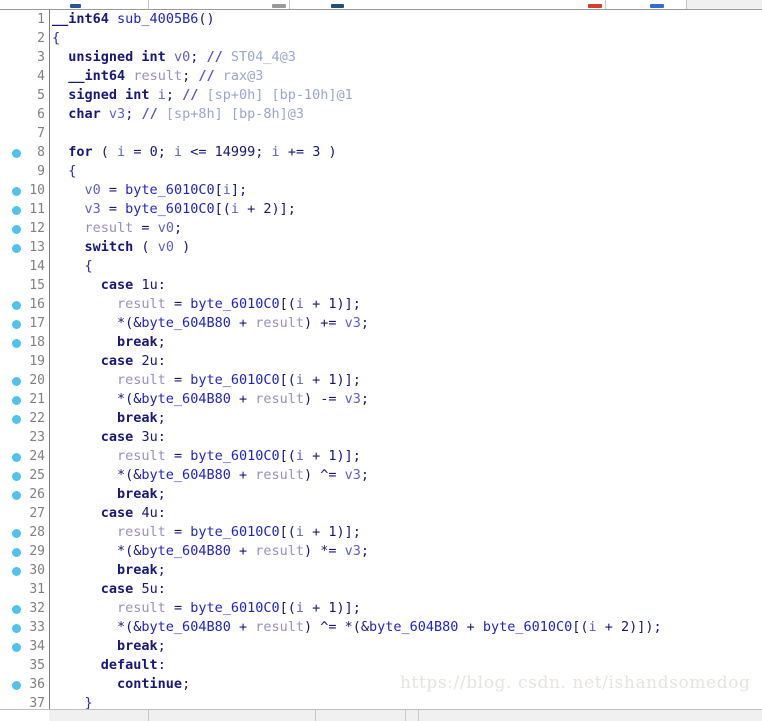  I want to click on code-token: ) -=, so click(324, 399).